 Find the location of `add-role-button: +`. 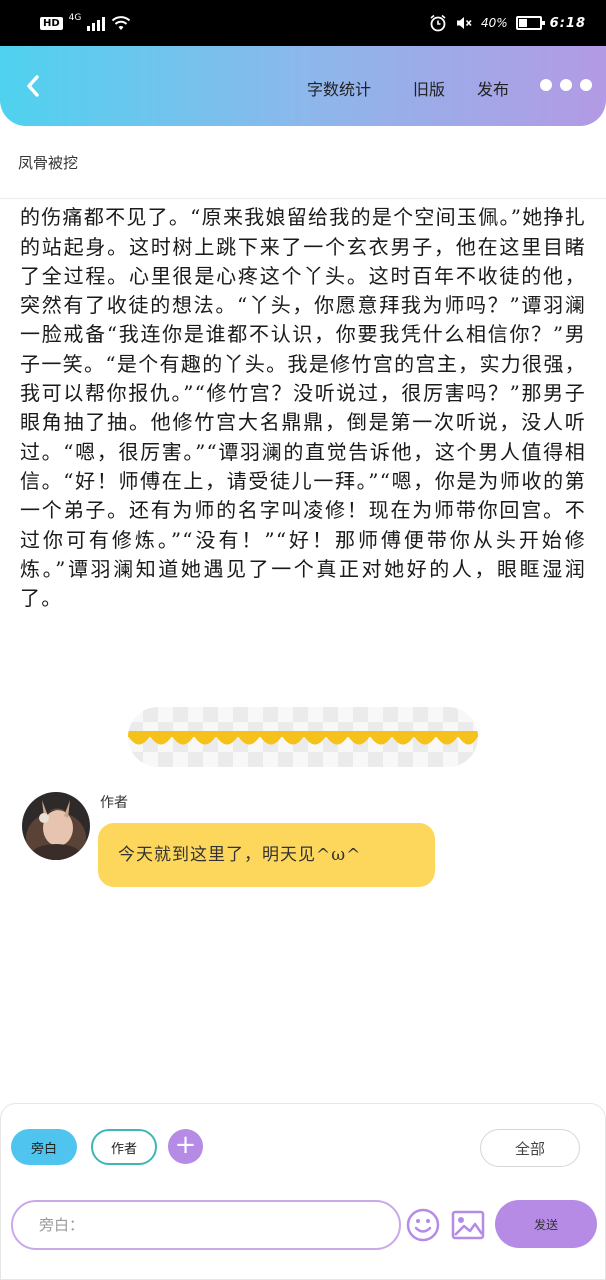

add-role-button: + is located at coordinates (185, 1146).